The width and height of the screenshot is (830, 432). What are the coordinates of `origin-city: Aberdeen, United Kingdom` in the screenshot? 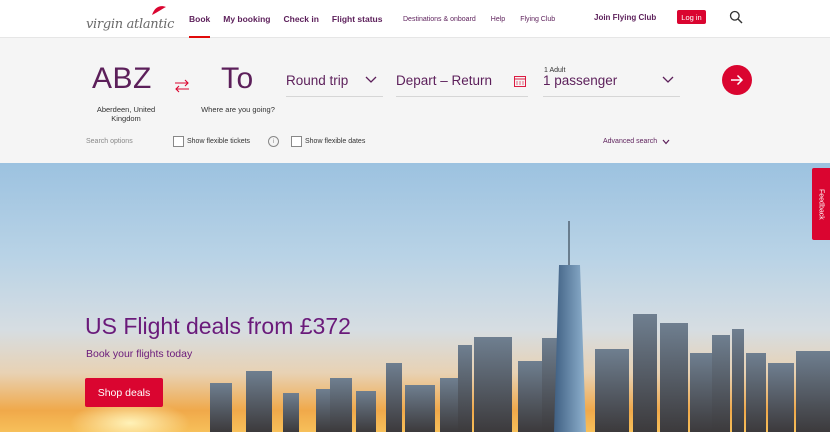 It's located at (126, 114).